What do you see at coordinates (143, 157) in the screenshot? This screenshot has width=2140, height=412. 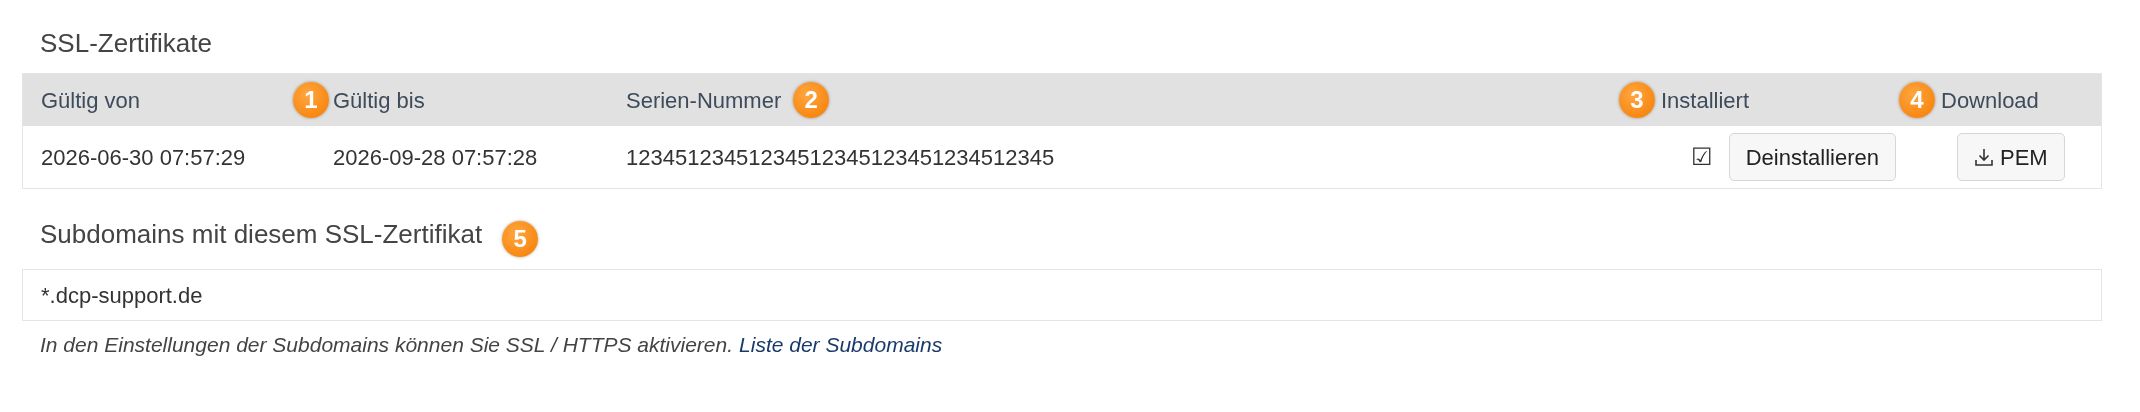 I see `table-cell: 2026-06-30 07:57:29` at bounding box center [143, 157].